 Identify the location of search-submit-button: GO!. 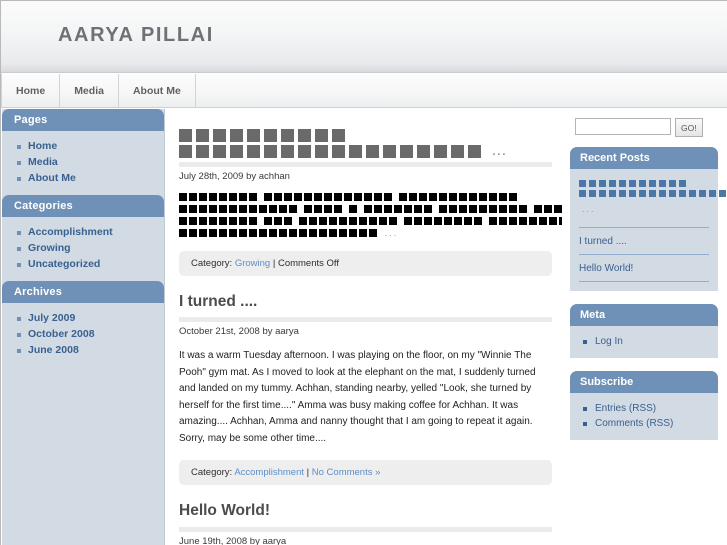
(689, 127).